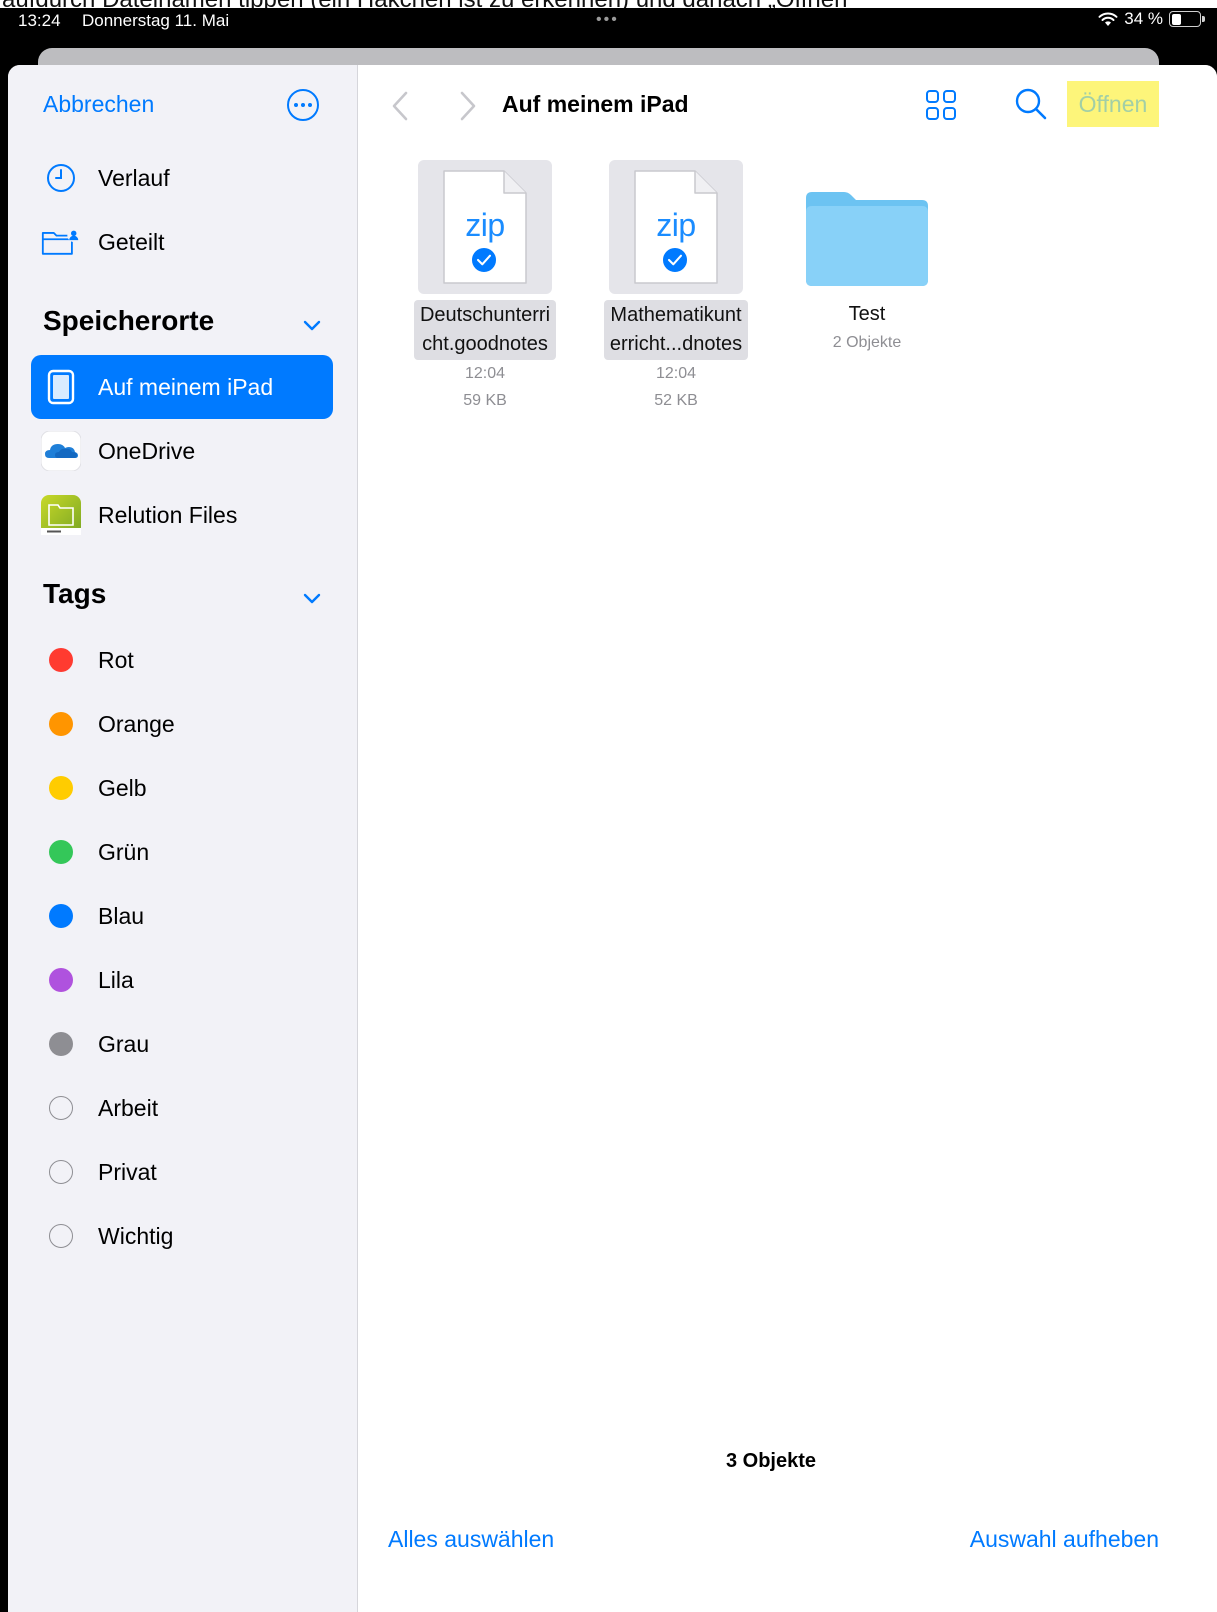  Describe the element at coordinates (147, 450) in the screenshot. I see `sidebar-item-label: OneDrive` at that location.